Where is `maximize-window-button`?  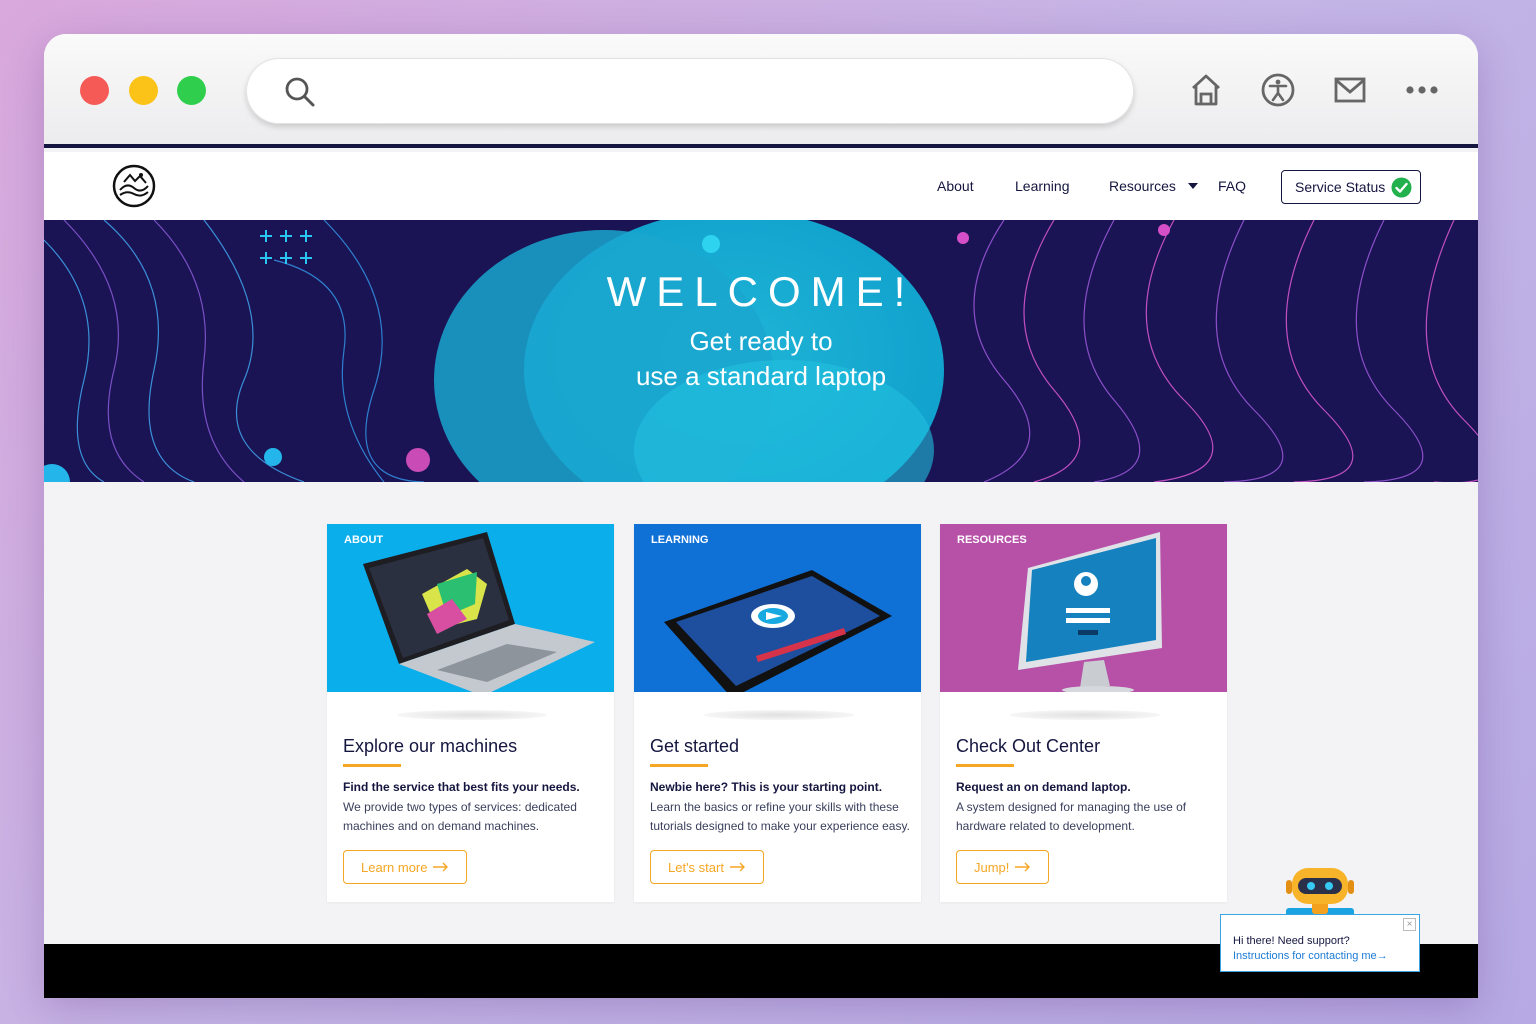
maximize-window-button is located at coordinates (191, 90).